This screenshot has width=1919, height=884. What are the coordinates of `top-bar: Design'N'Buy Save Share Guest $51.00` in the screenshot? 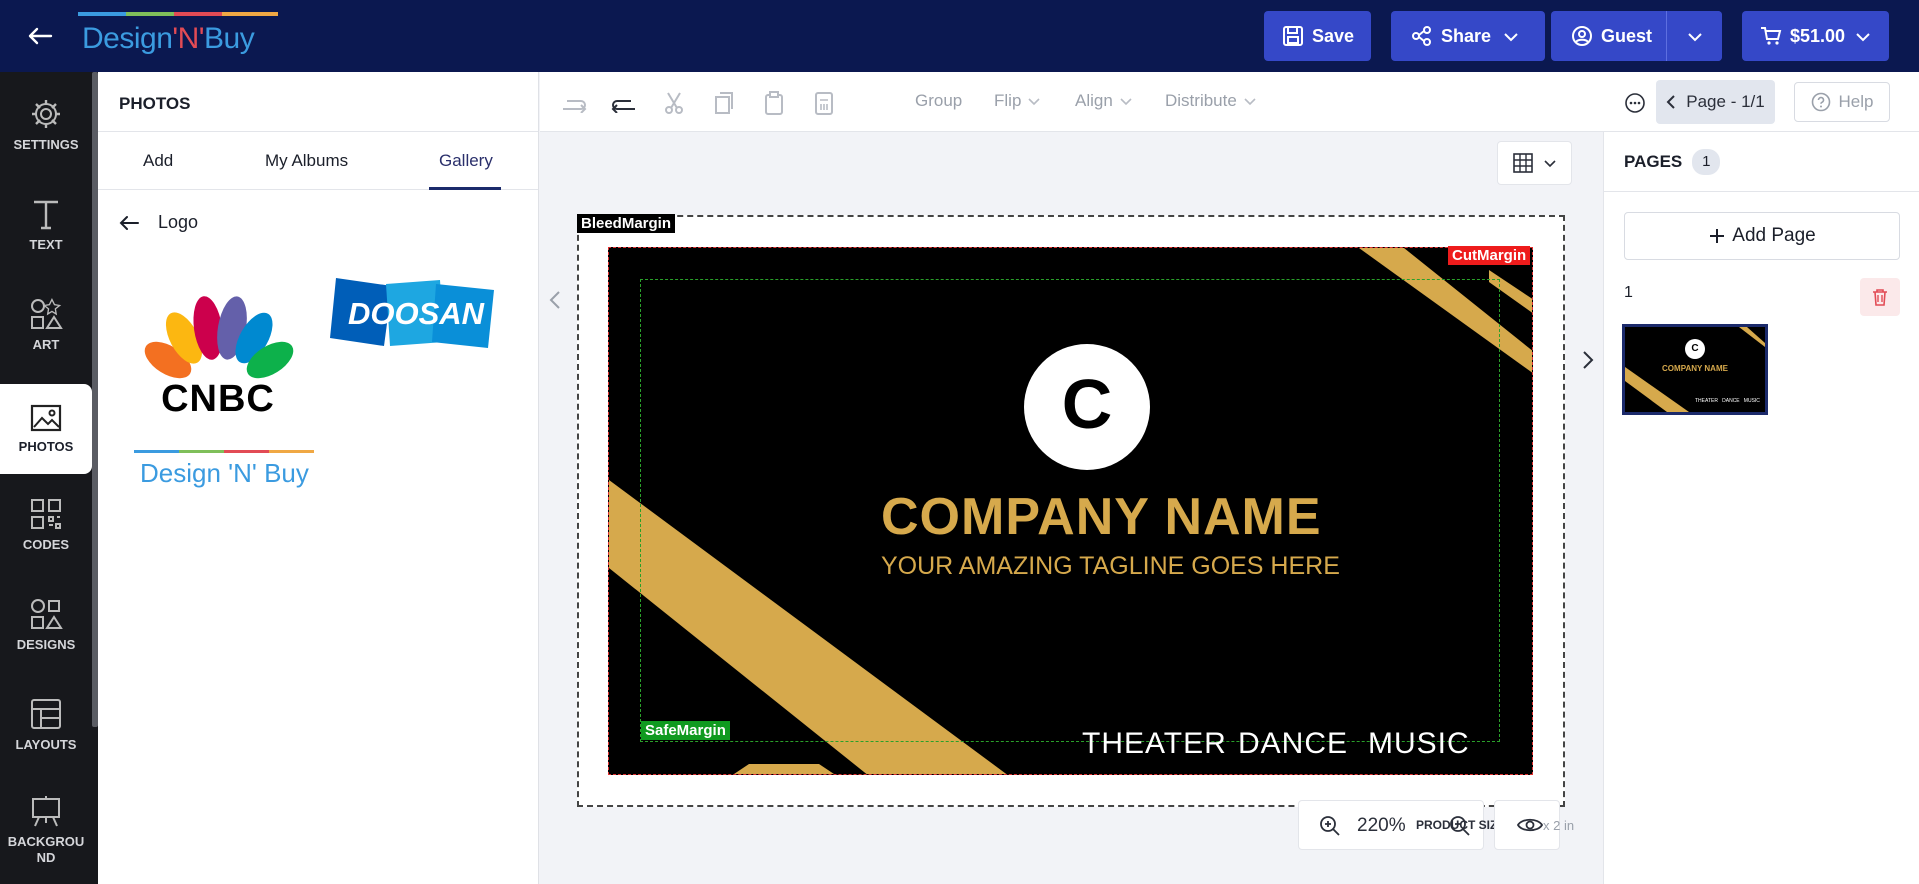 It's located at (959, 36).